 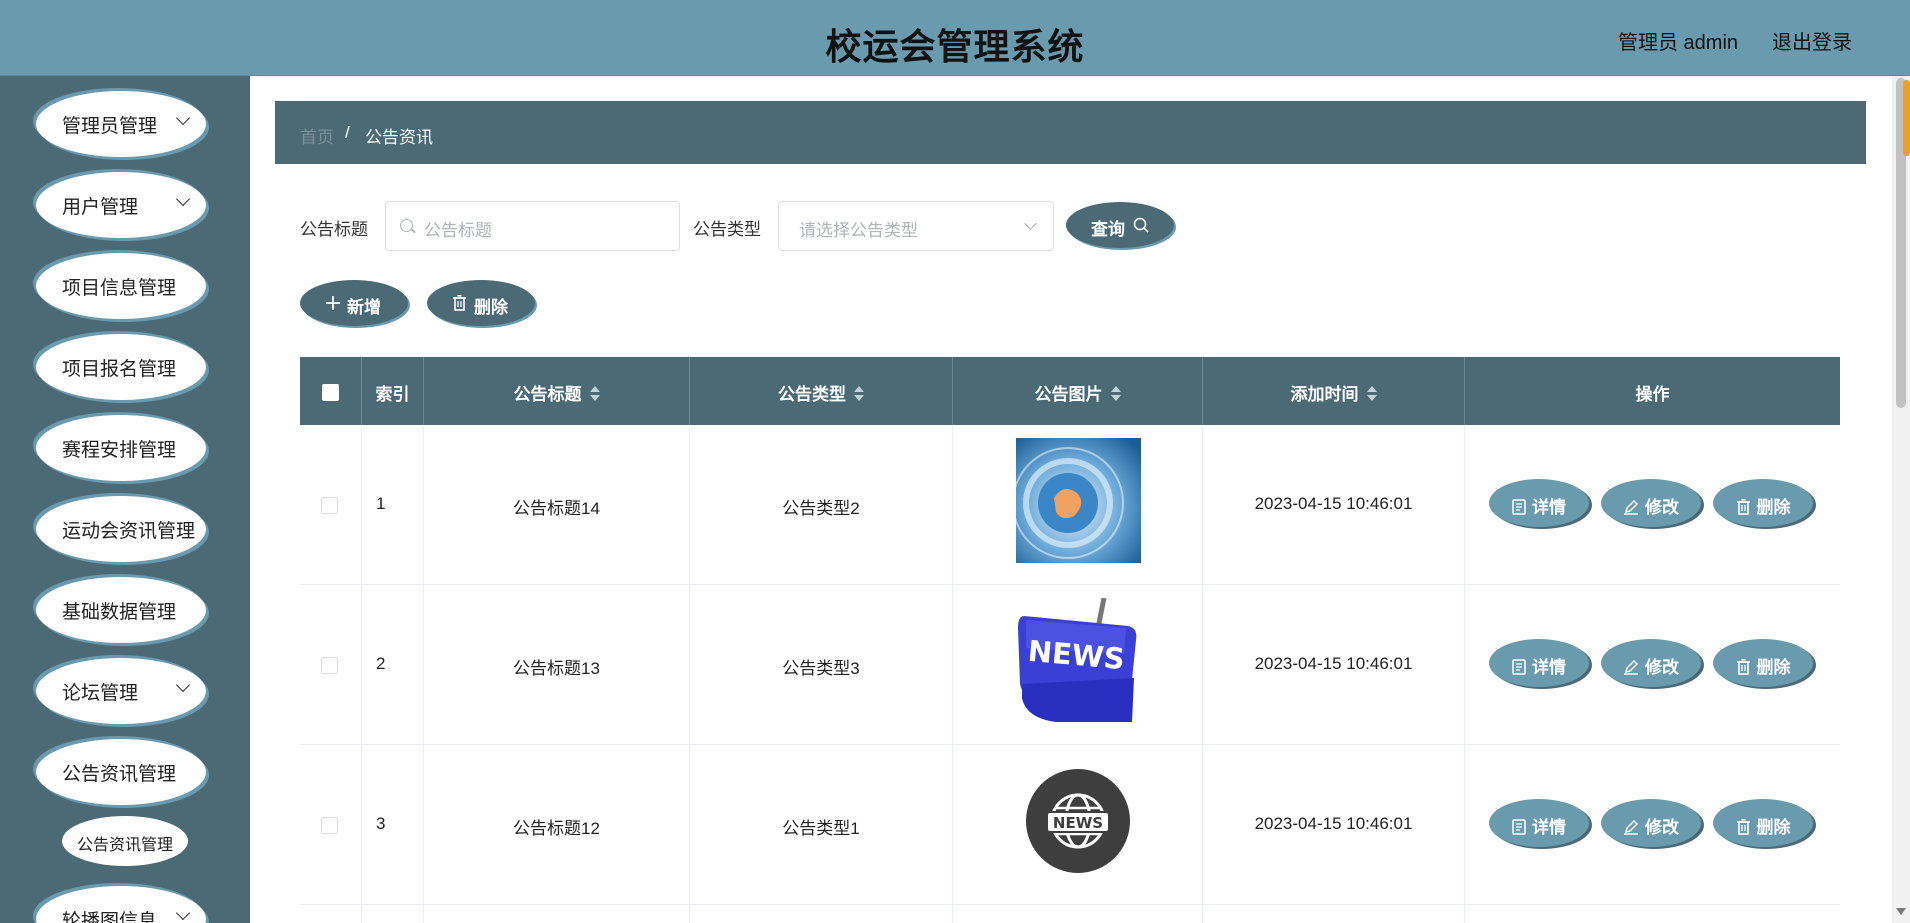 I want to click on sidebar-item-announcements: 公告资讯管理, so click(x=121, y=772).